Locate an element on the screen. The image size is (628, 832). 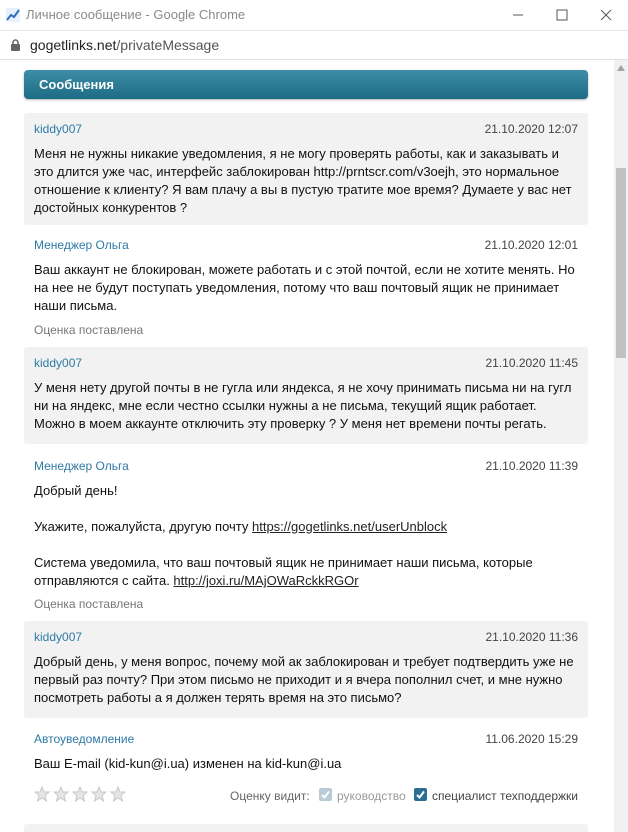
message-date: 21.10.2020 12:07 is located at coordinates (531, 129).